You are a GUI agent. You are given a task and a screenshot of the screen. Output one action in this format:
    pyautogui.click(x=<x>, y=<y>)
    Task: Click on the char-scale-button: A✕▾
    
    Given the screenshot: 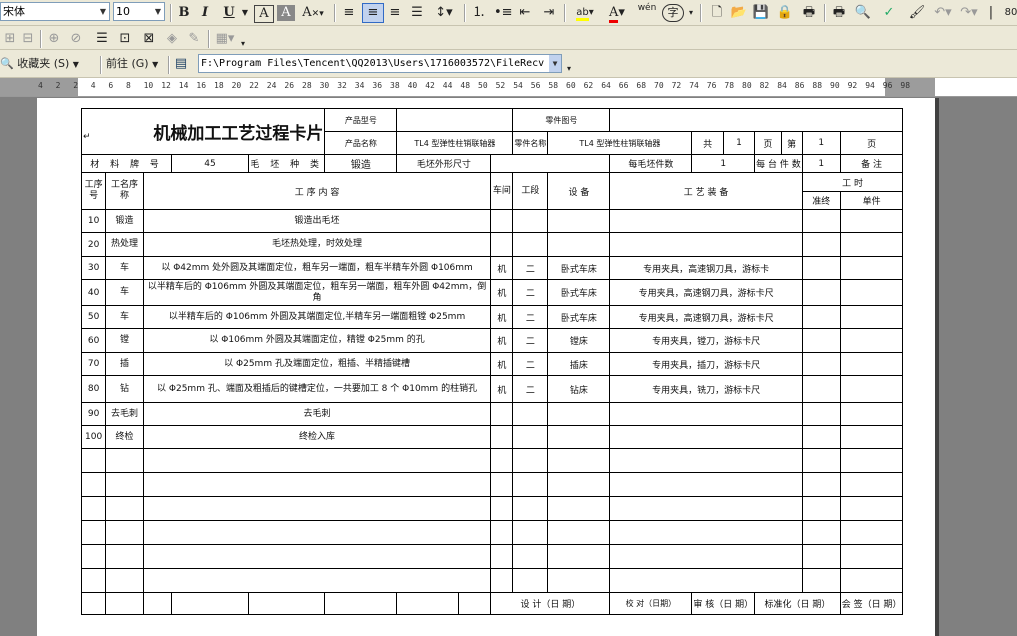 What is the action you would take?
    pyautogui.click(x=313, y=13)
    